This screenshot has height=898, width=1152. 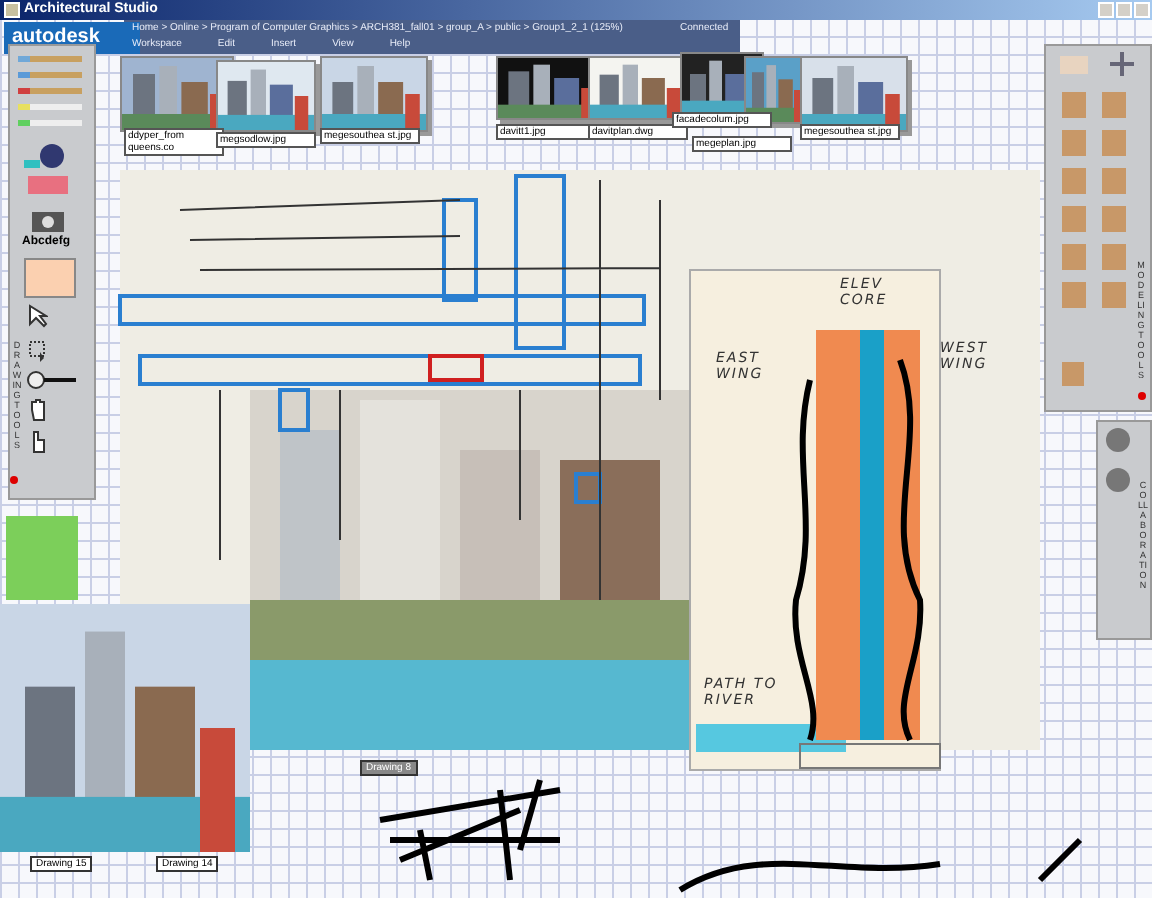 What do you see at coordinates (52, 380) in the screenshot?
I see `zoom-icon` at bounding box center [52, 380].